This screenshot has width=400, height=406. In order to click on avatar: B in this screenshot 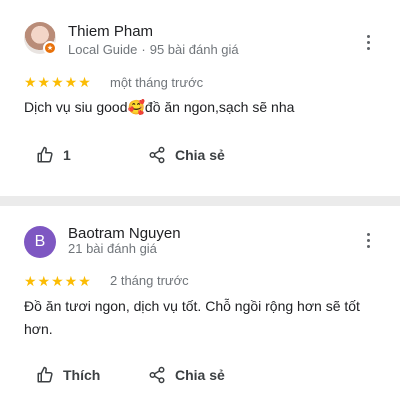, I will do `click(40, 242)`.